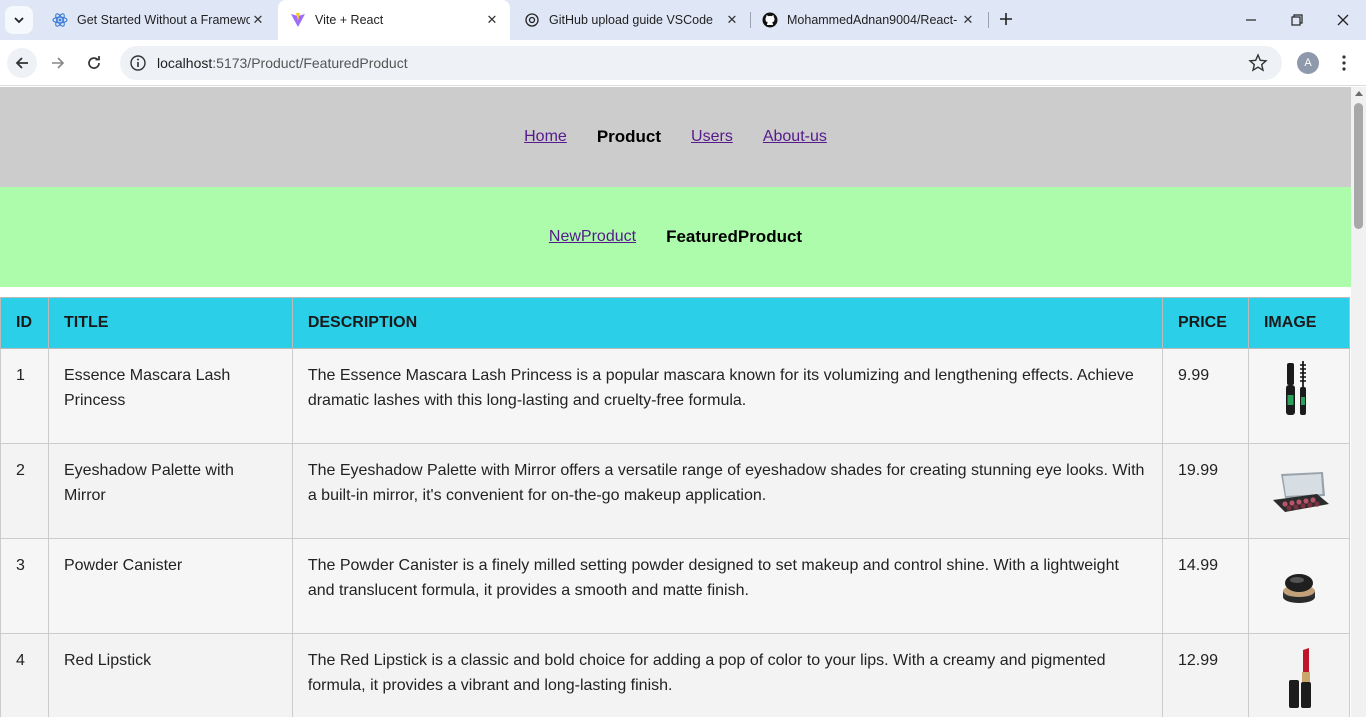 The height and width of the screenshot is (717, 1366). What do you see at coordinates (298, 20) in the screenshot?
I see `vite-icon` at bounding box center [298, 20].